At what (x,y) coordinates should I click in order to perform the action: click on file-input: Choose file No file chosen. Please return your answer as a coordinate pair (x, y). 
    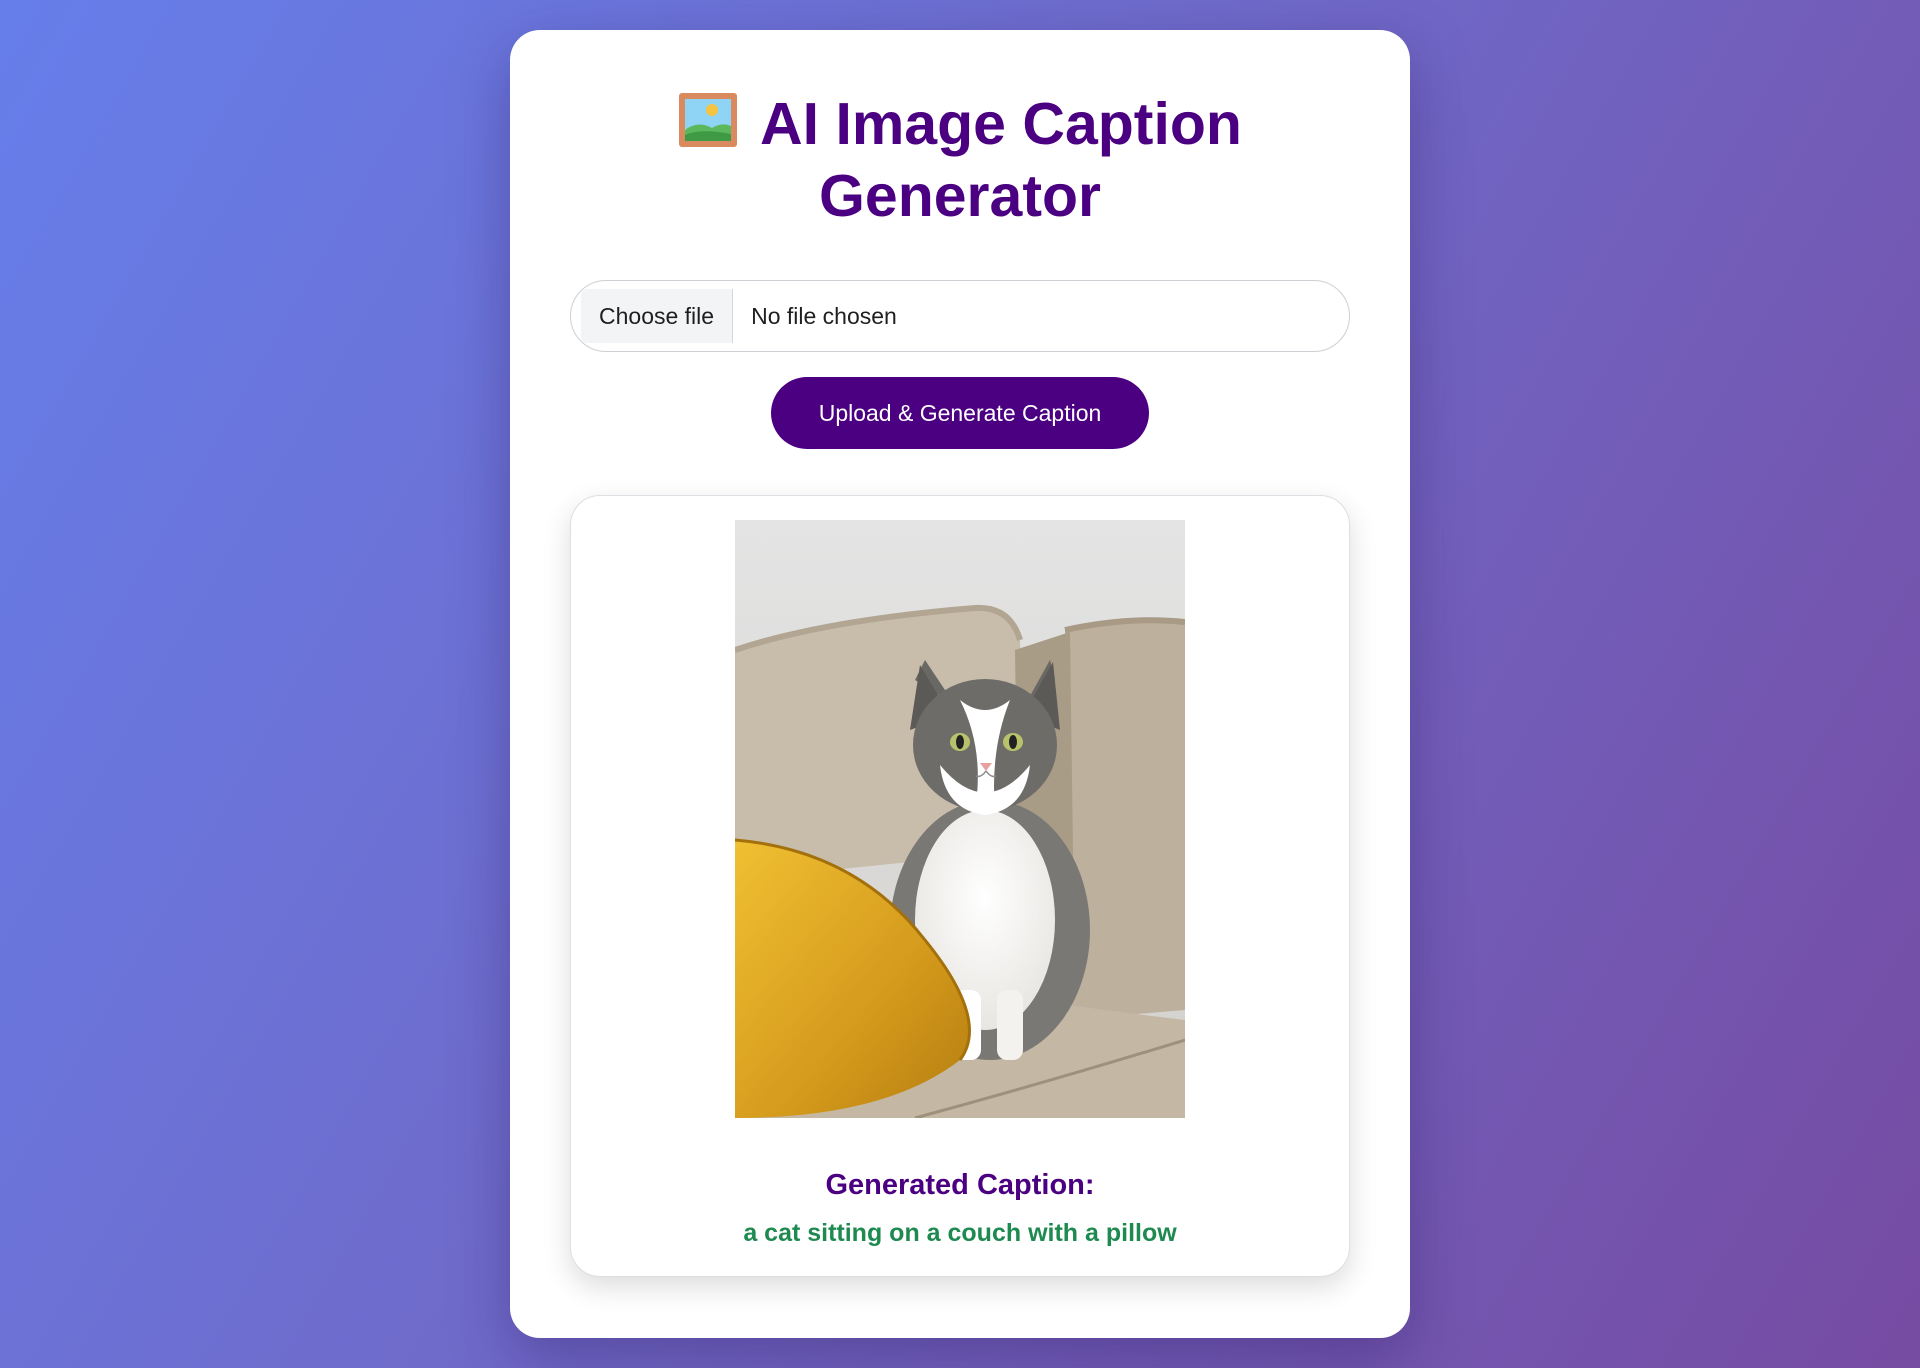
    Looking at the image, I should click on (960, 316).